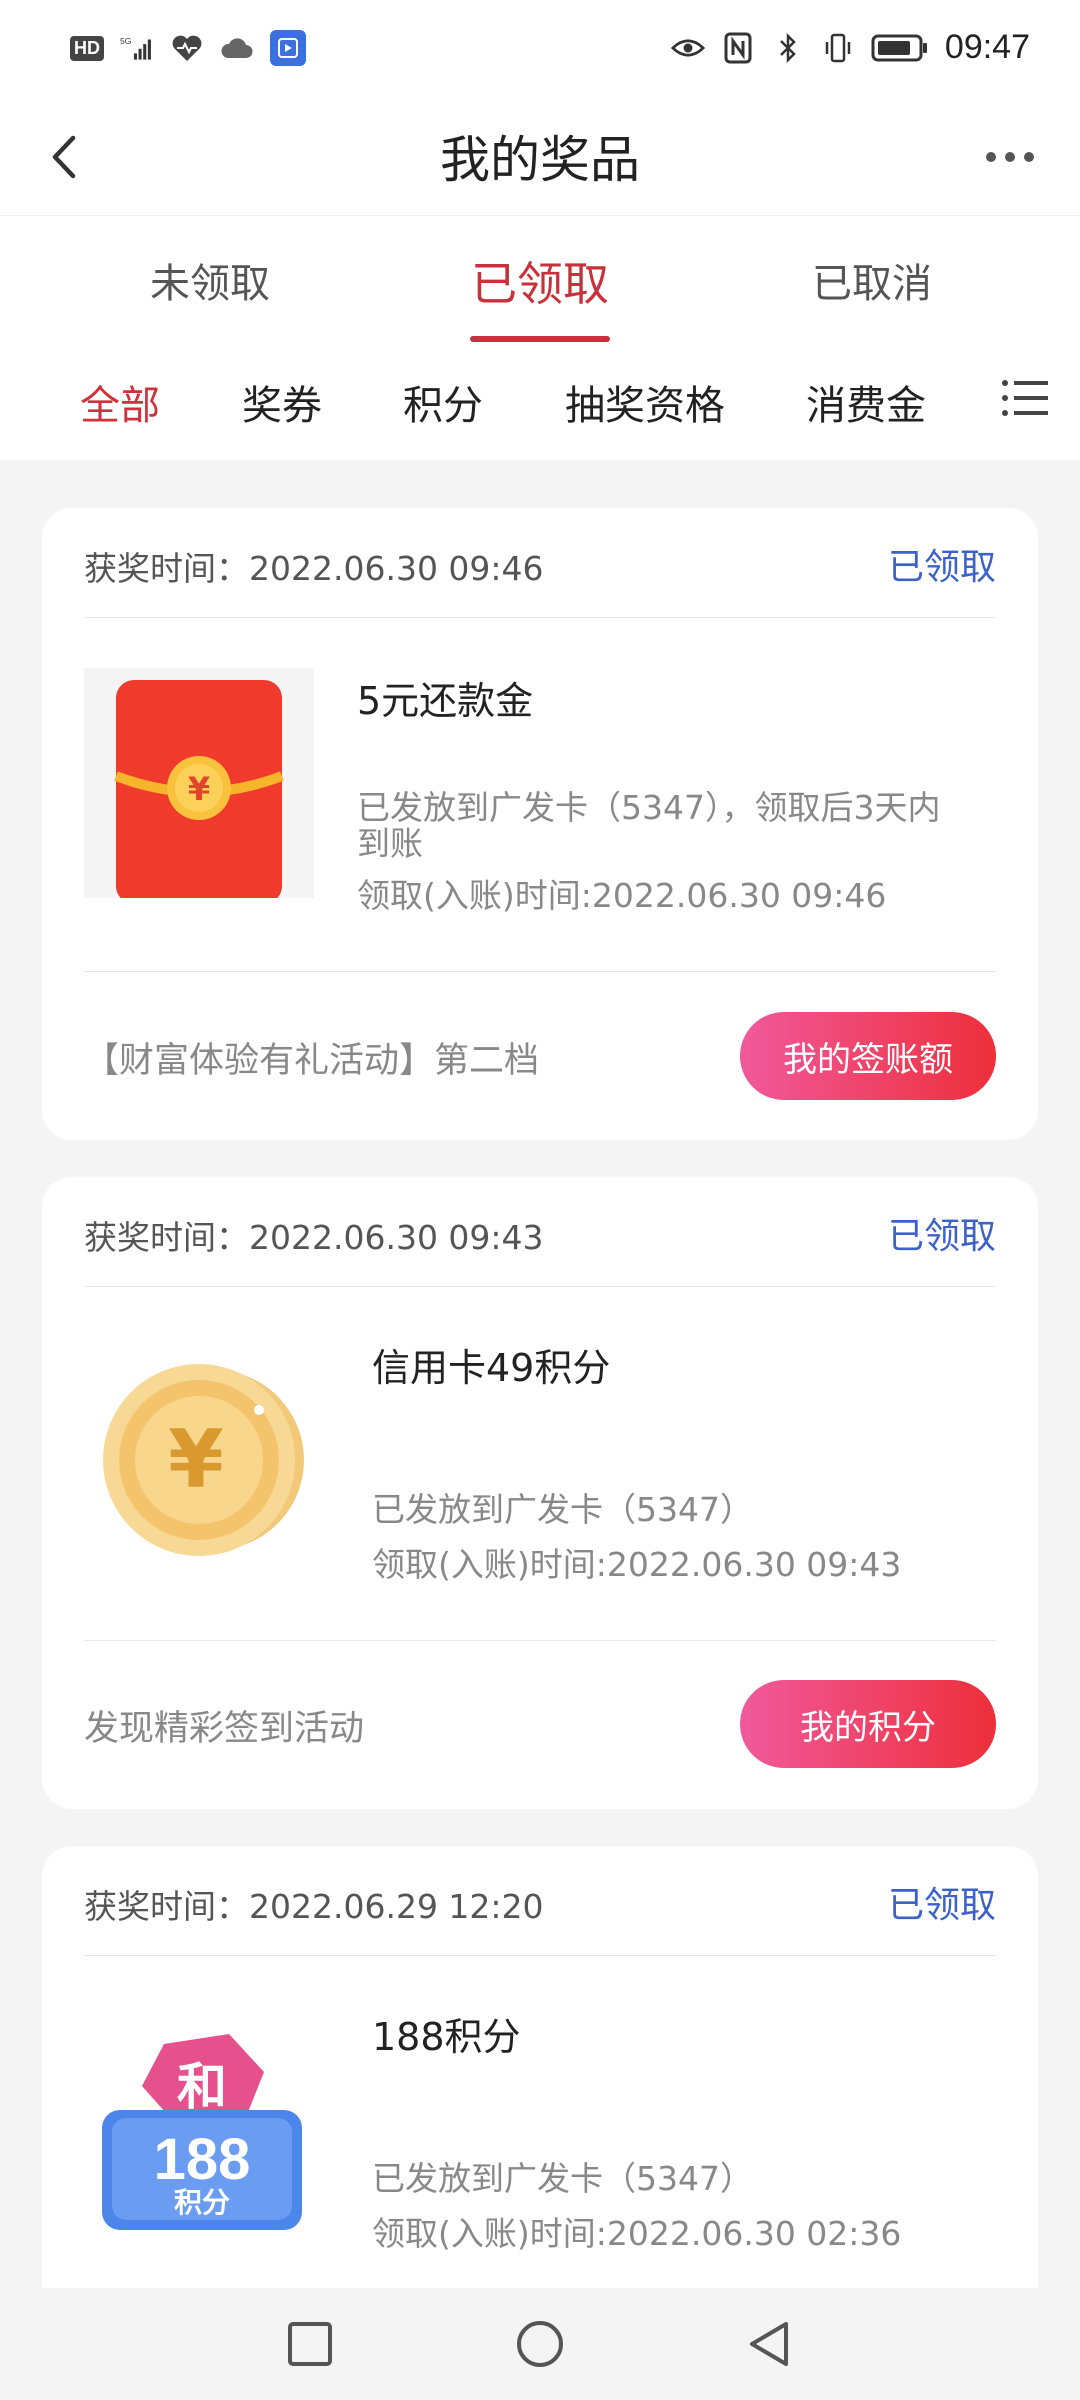 The width and height of the screenshot is (1080, 2400). Describe the element at coordinates (900, 48) in the screenshot. I see `battery-icon` at that location.